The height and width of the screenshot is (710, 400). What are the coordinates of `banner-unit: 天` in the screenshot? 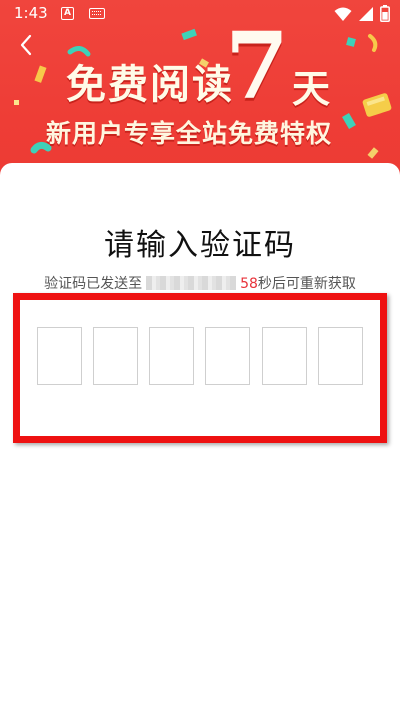 It's located at (311, 89).